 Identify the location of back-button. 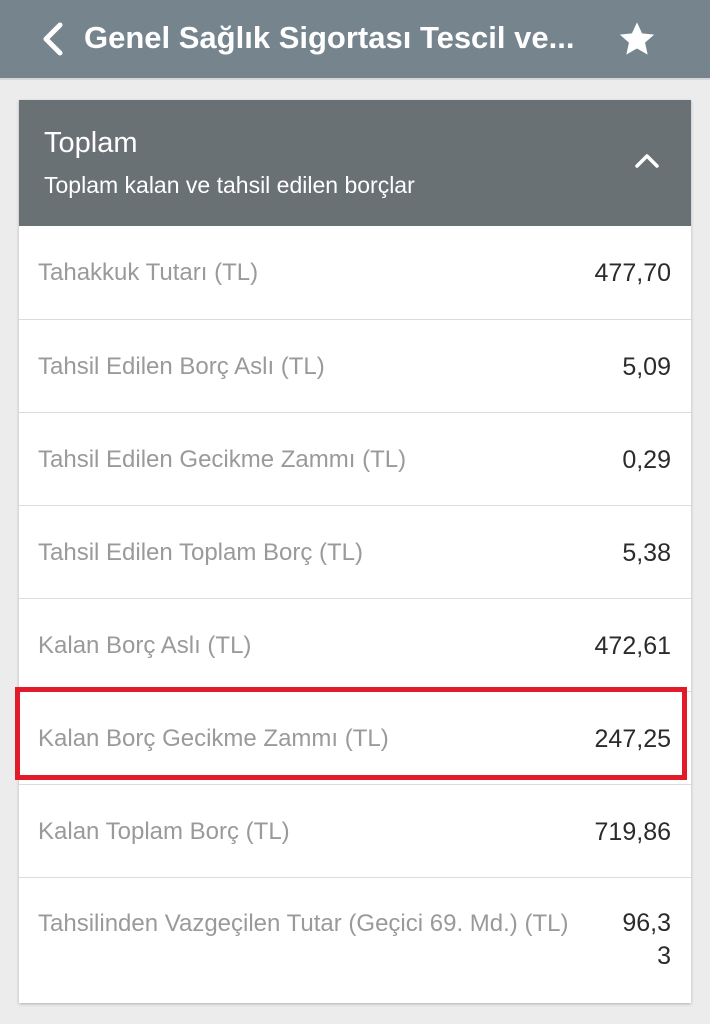
(52, 39).